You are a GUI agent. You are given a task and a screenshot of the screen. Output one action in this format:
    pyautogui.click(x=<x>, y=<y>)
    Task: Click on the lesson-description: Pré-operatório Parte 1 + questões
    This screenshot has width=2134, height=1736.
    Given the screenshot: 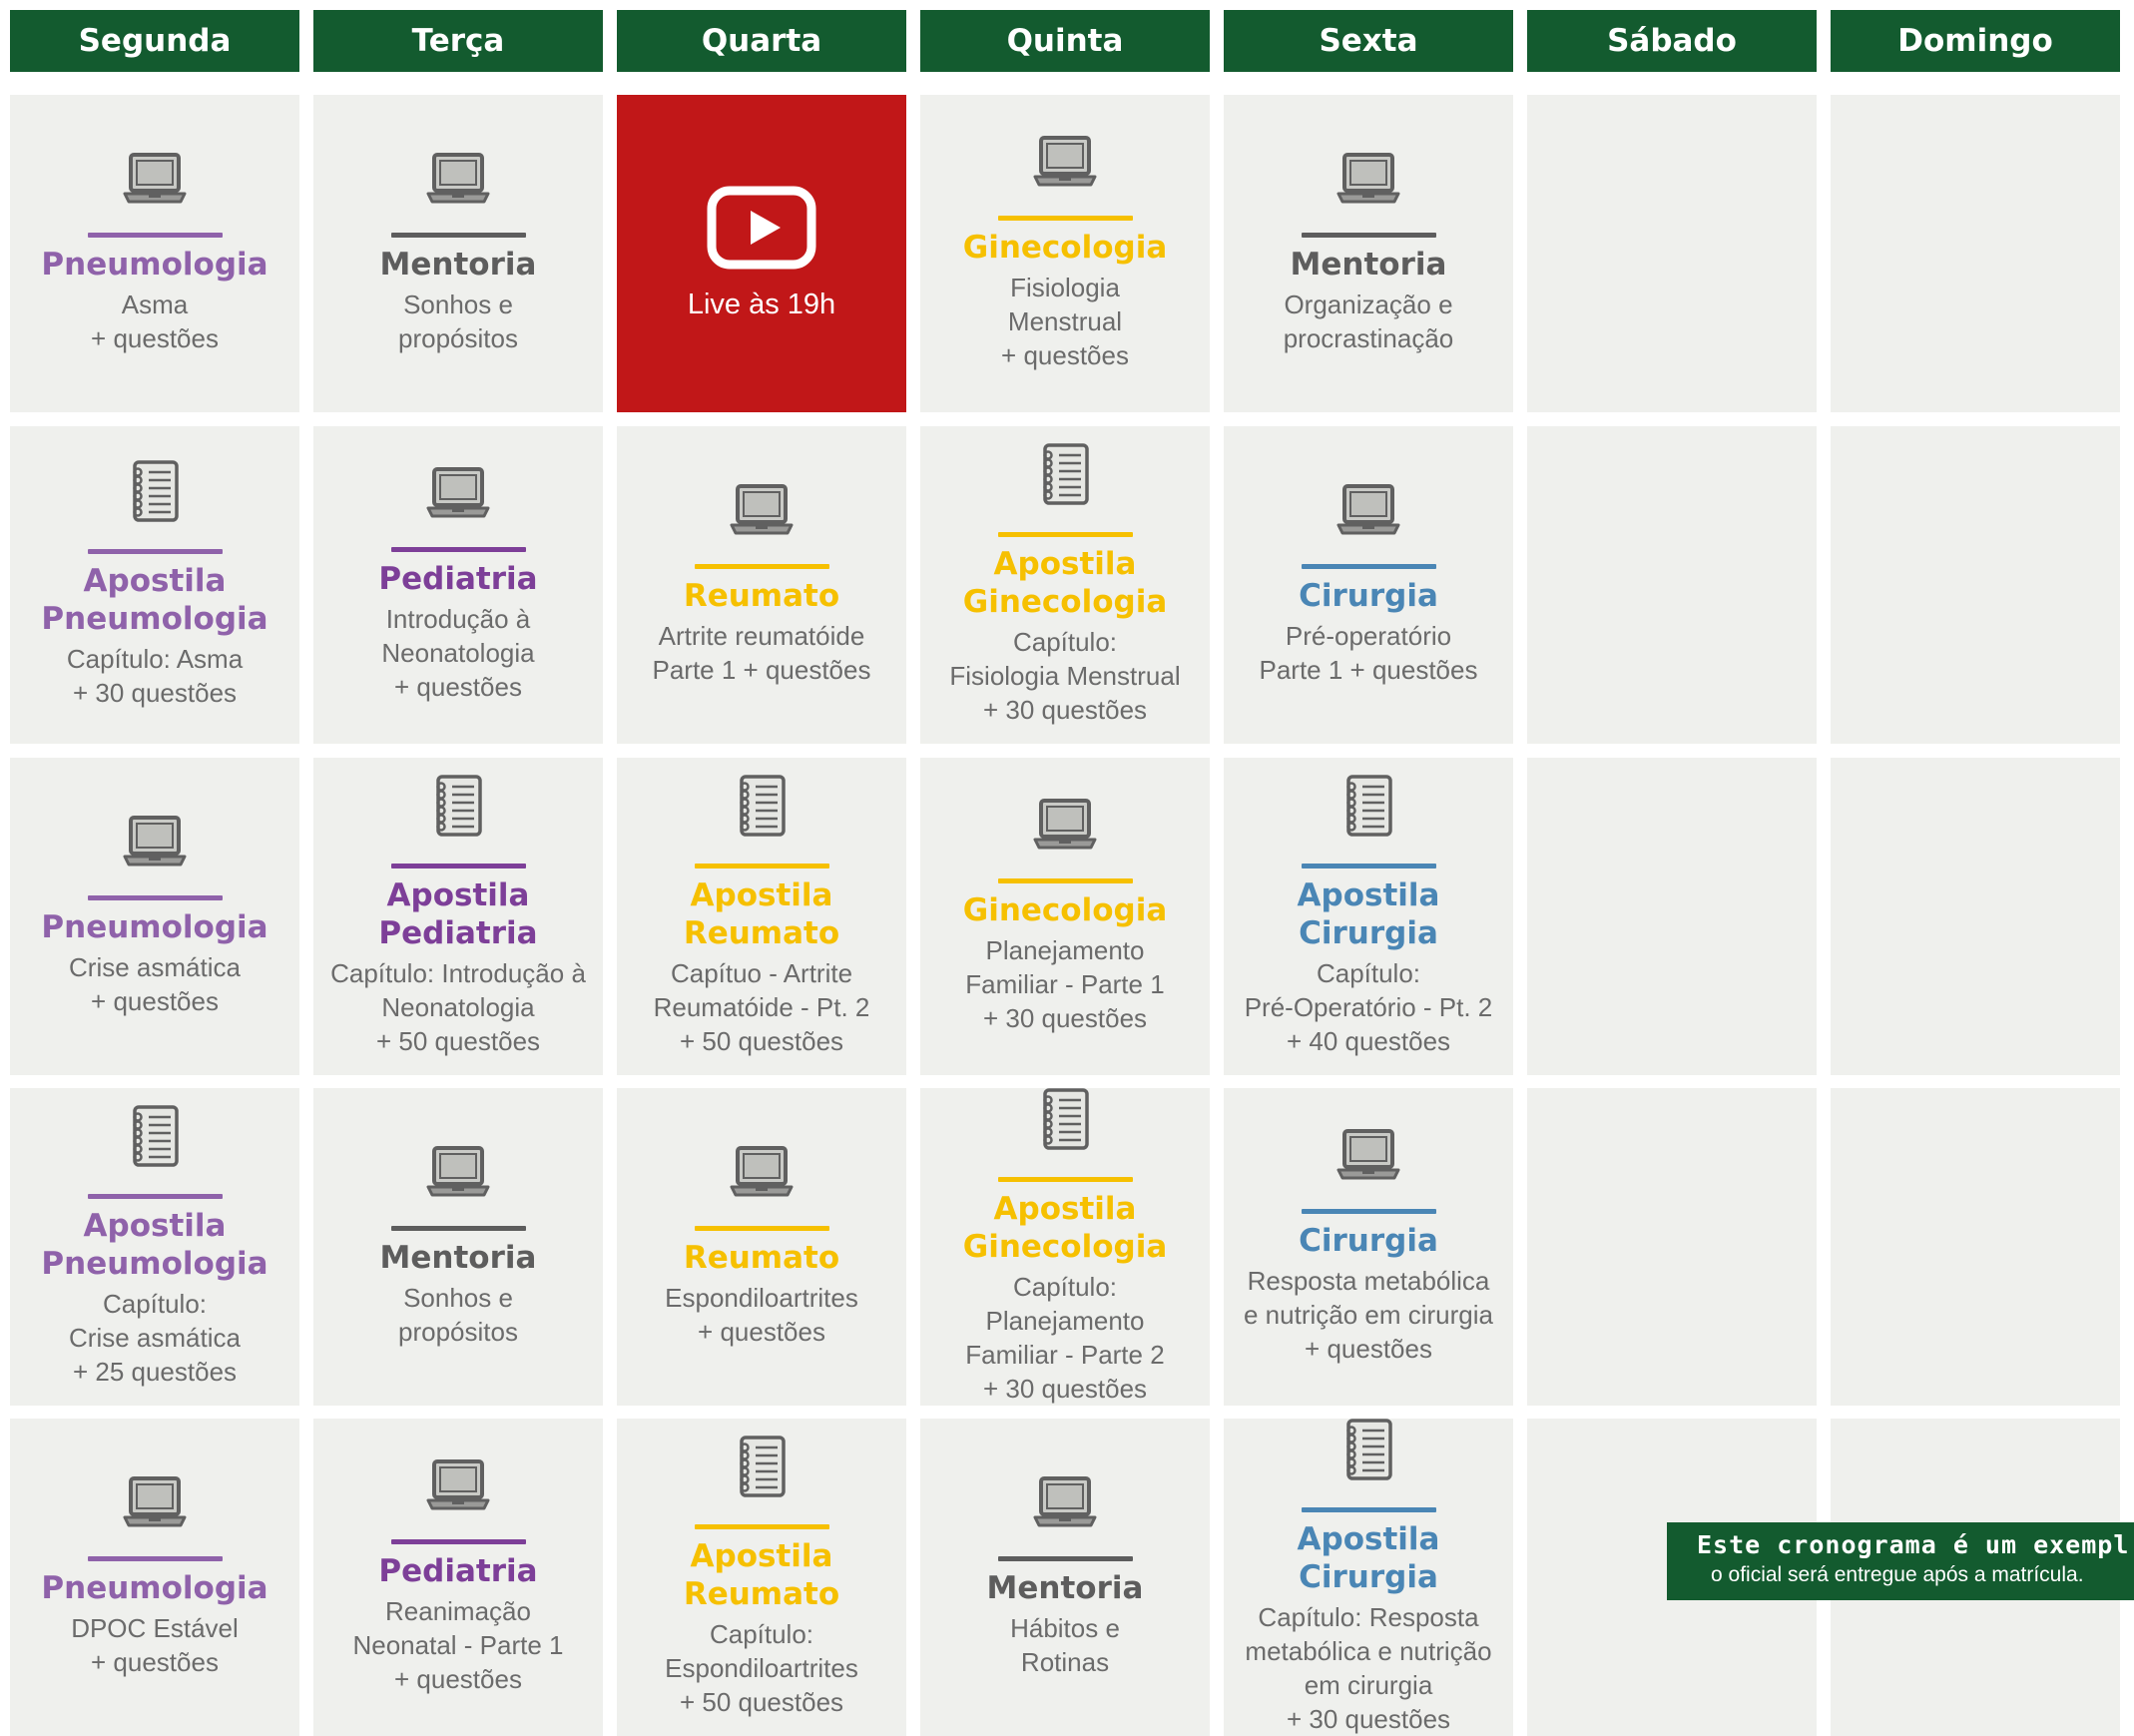 What is the action you would take?
    pyautogui.click(x=1368, y=653)
    